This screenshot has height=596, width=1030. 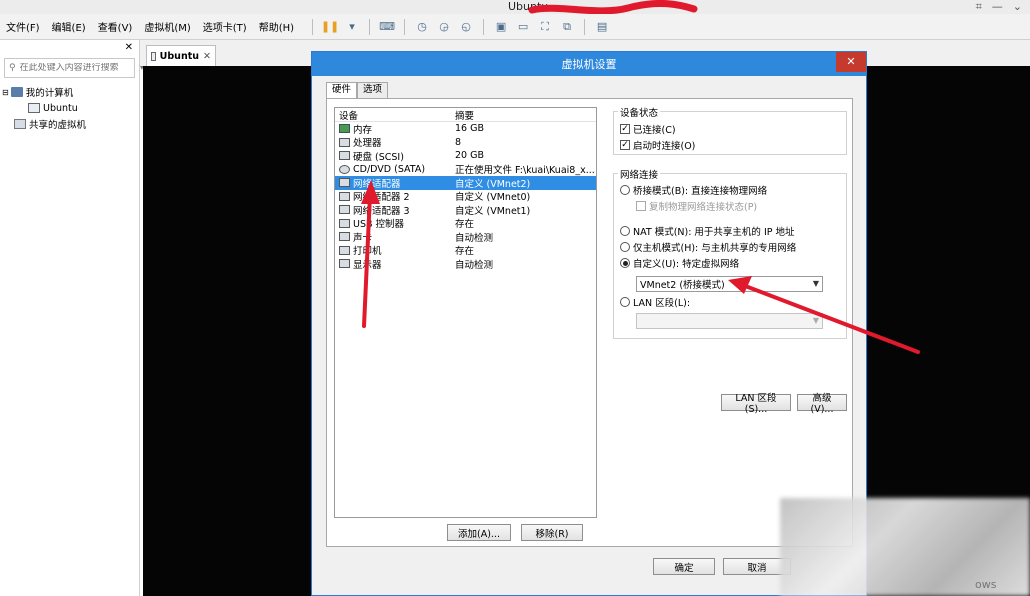 What do you see at coordinates (625, 263) in the screenshot?
I see `radio-selected-icon` at bounding box center [625, 263].